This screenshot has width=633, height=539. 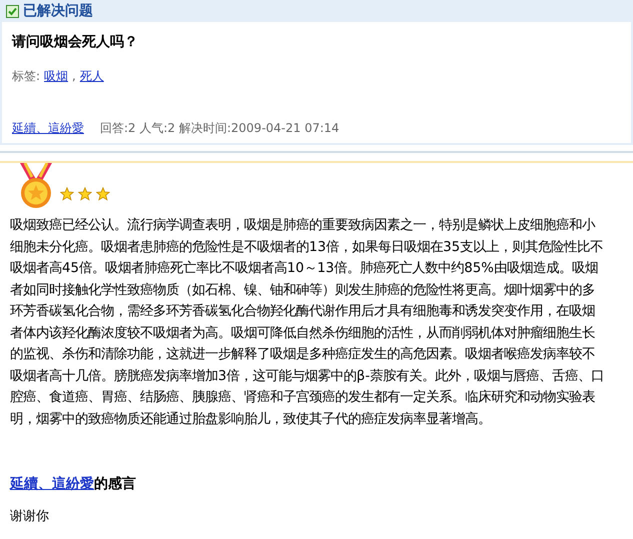 I want to click on thanks-title: 的感言, so click(x=115, y=484).